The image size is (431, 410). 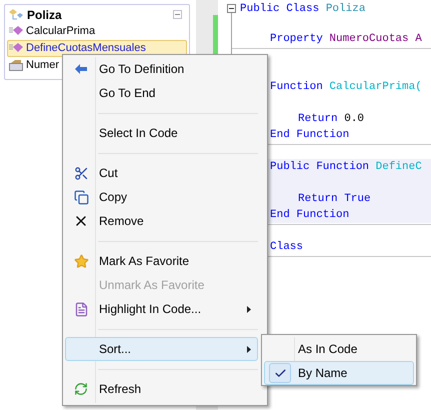 What do you see at coordinates (346, 39) in the screenshot?
I see `code-line: Property NumeroCuotas A` at bounding box center [346, 39].